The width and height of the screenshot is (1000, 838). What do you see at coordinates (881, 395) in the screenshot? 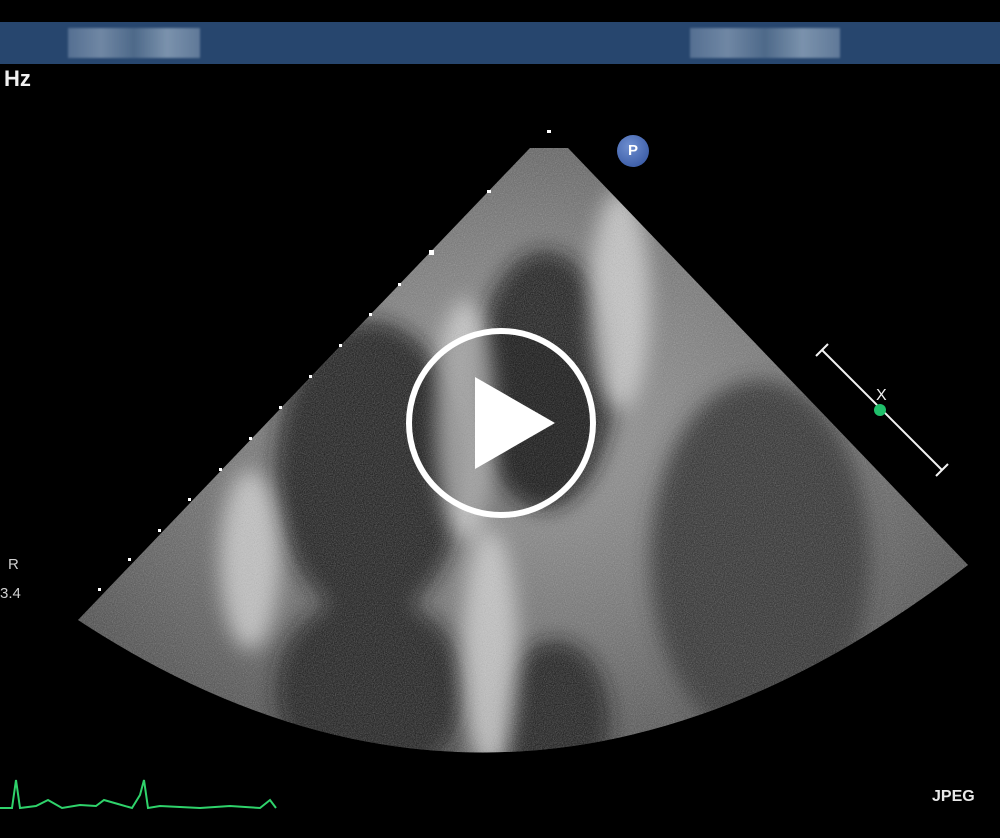
I see `focus-marker-label: X` at bounding box center [881, 395].